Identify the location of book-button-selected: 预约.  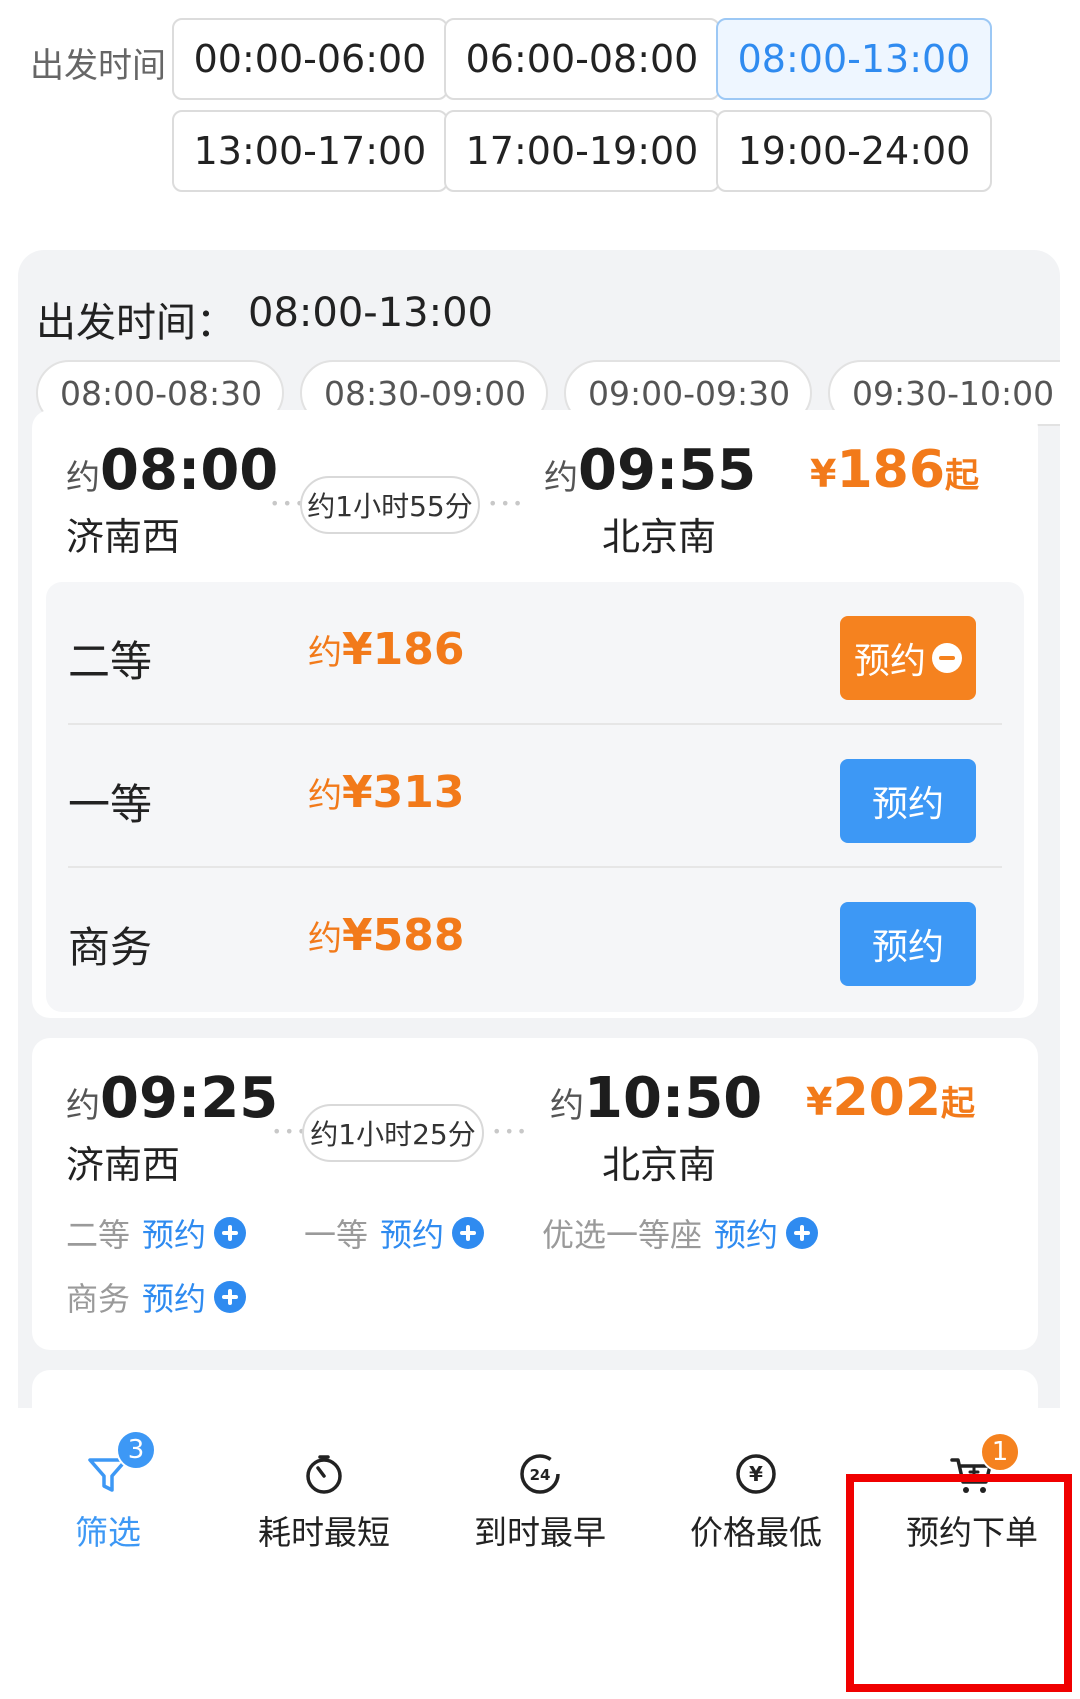
(908, 658).